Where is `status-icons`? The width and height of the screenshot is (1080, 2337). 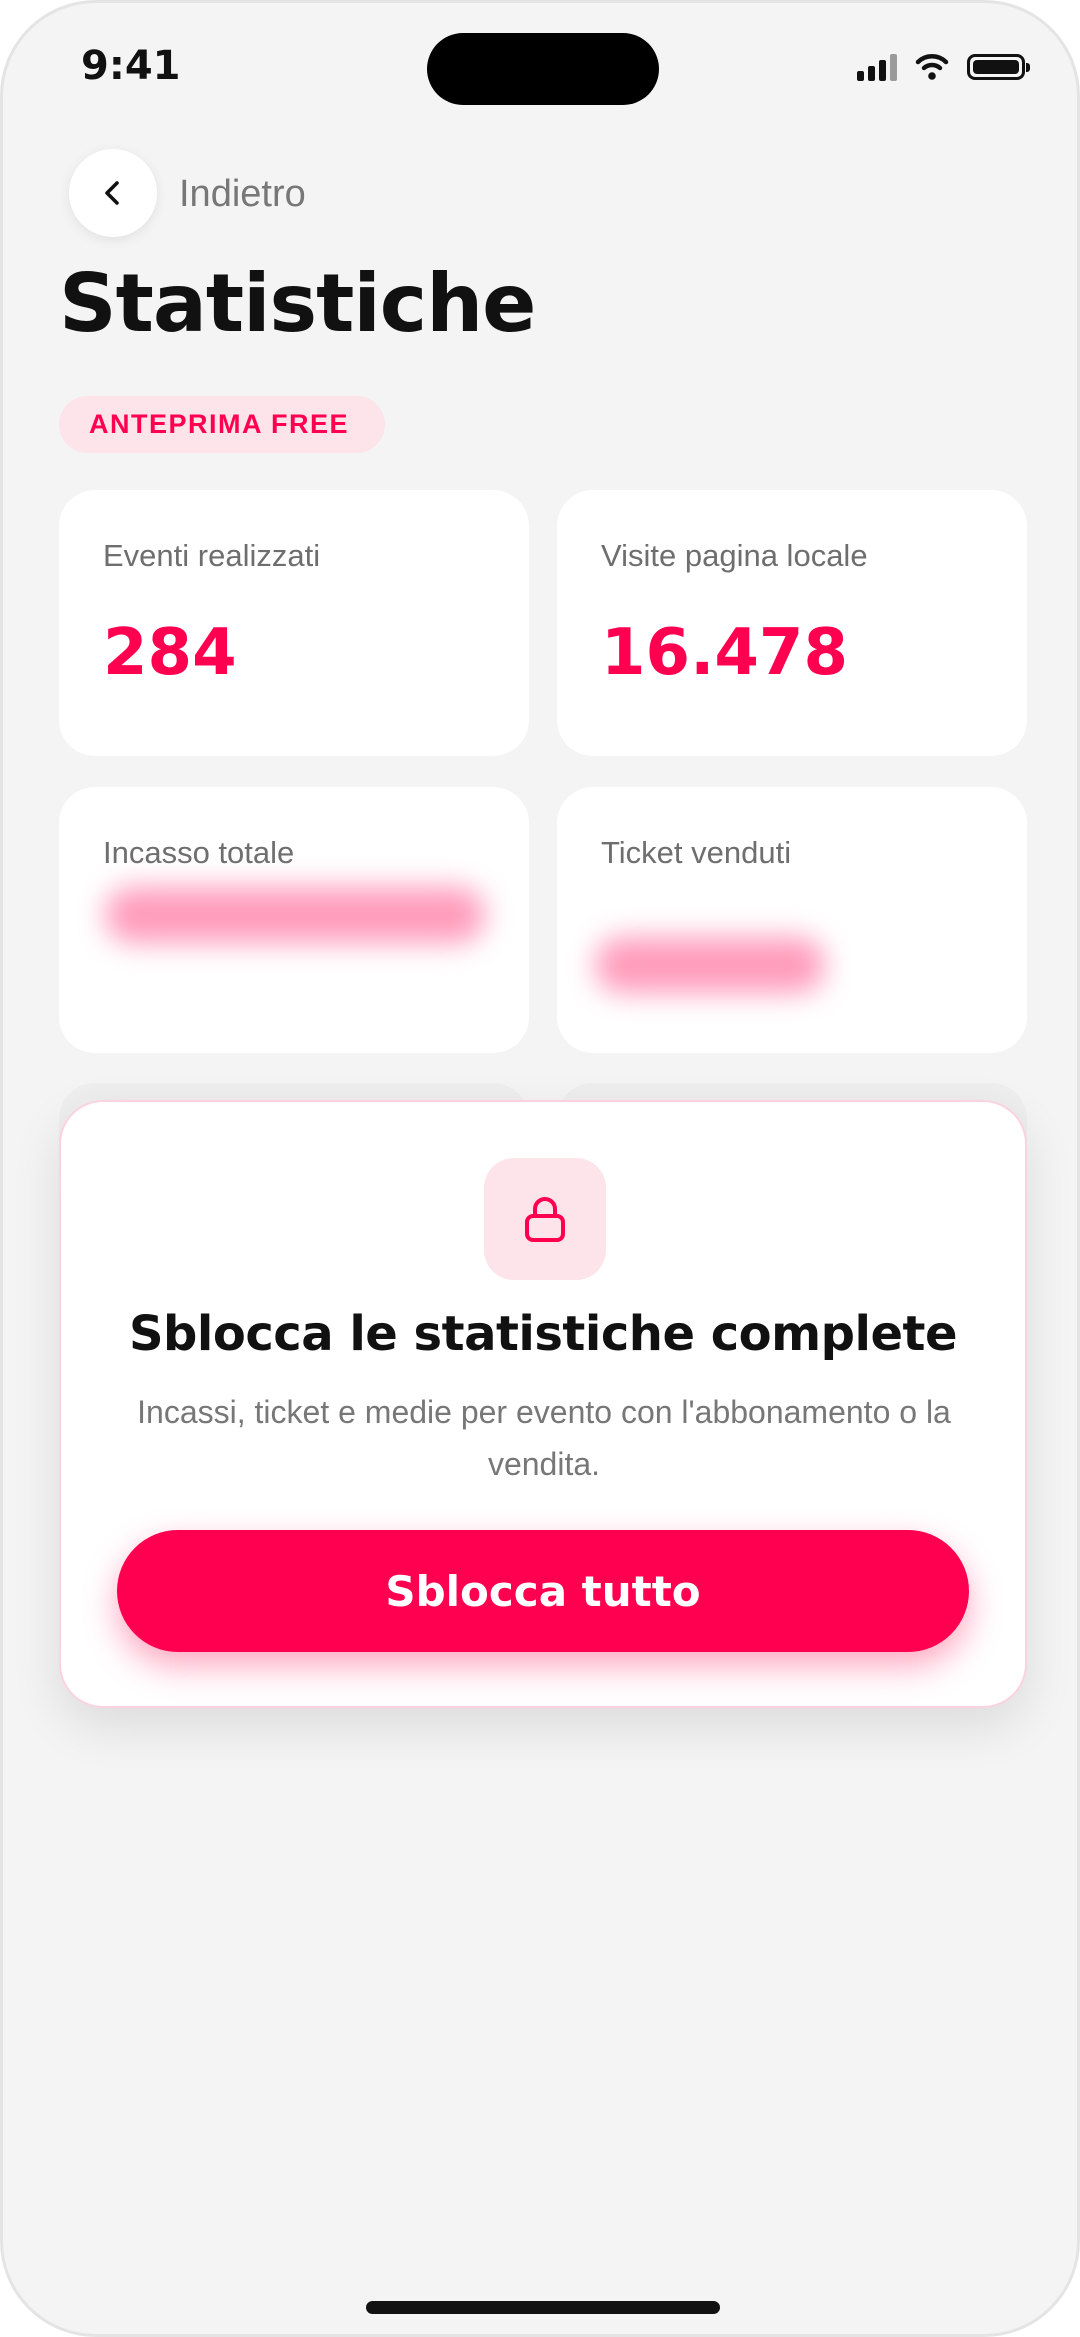 status-icons is located at coordinates (943, 67).